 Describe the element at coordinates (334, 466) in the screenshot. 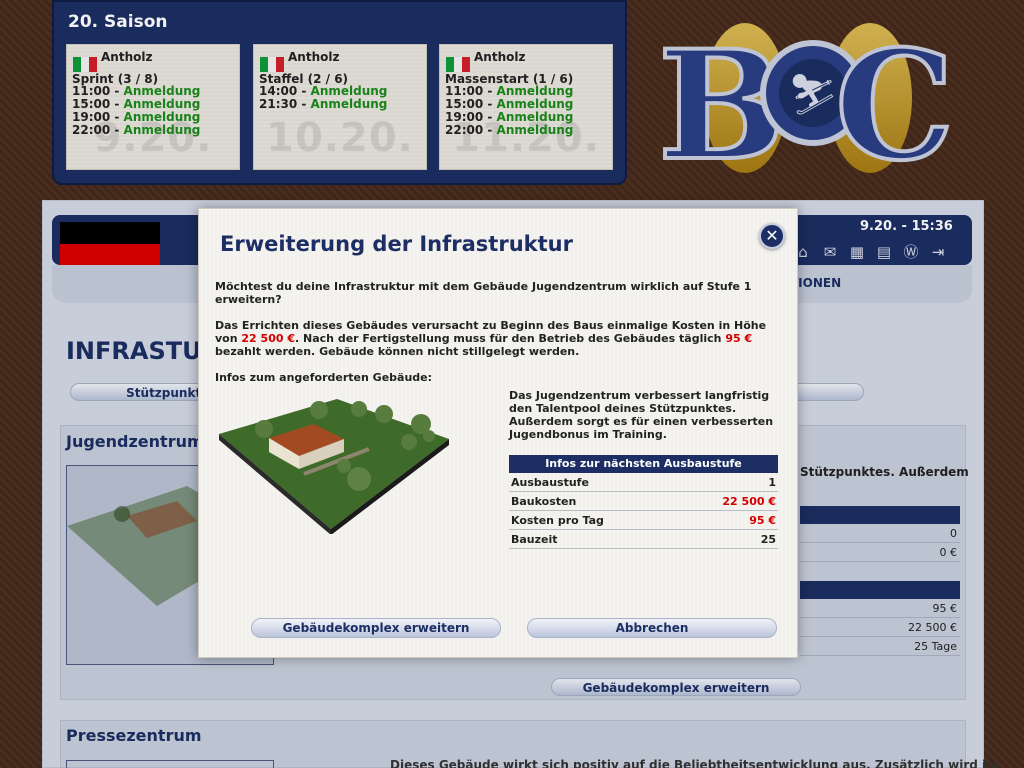

I see `building-image` at that location.